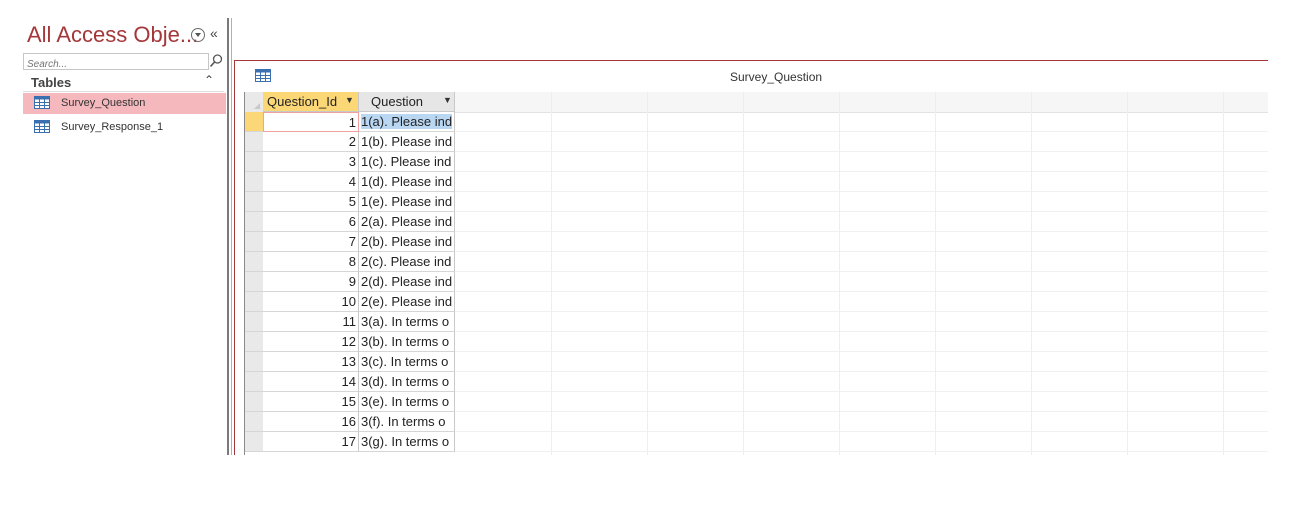 This screenshot has width=1293, height=513. I want to click on cell-question: 2(e). Please ind, so click(407, 302).